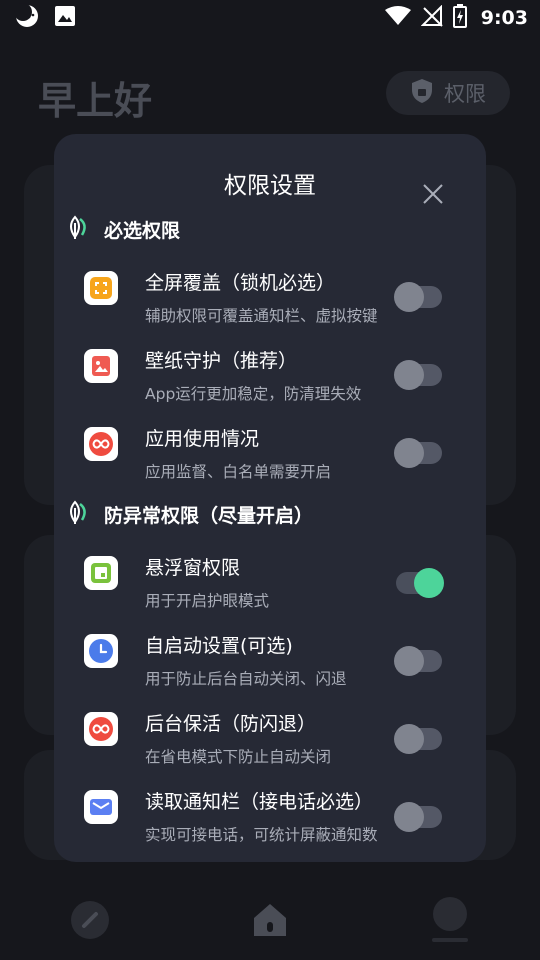 This screenshot has height=960, width=540. I want to click on clock-icon, so click(101, 651).